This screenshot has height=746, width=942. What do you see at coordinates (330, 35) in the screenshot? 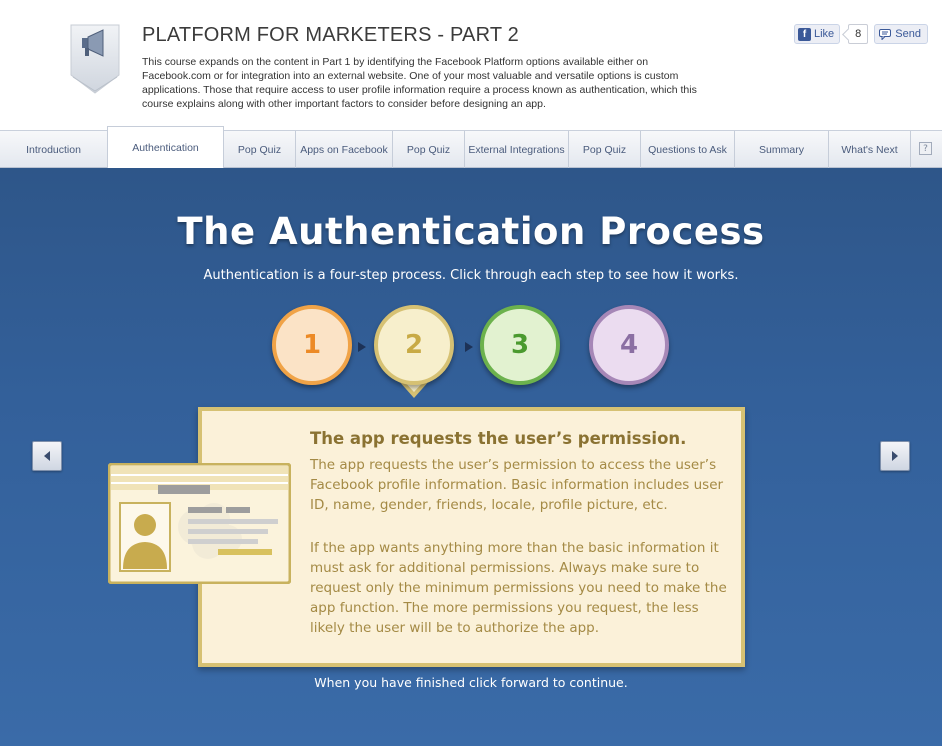
I see `course-title: PLATFORM FOR MARKETERS - PART 2` at bounding box center [330, 35].